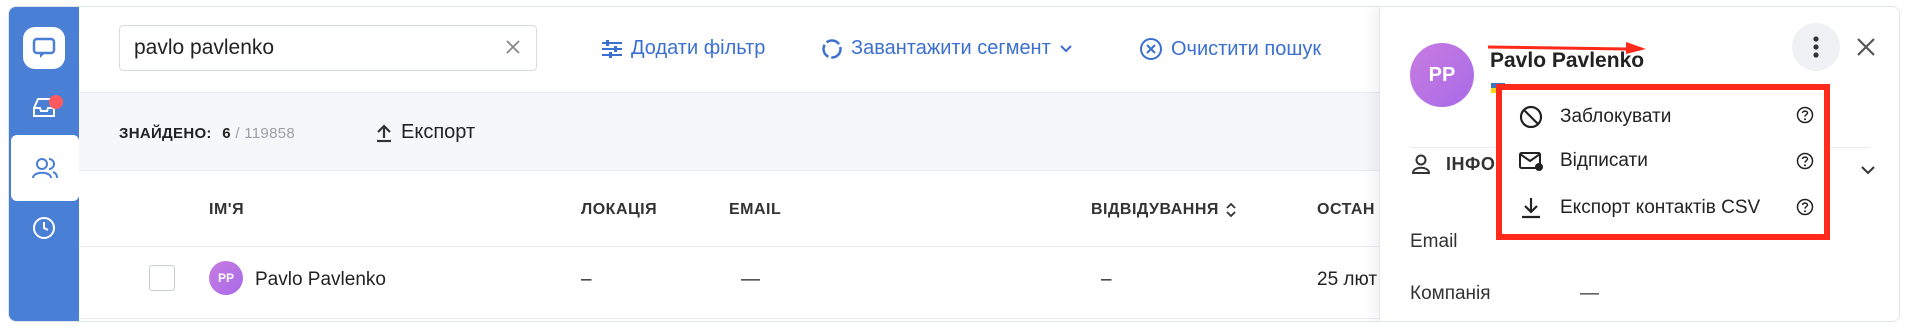 The image size is (1908, 328). I want to click on info-section-header: ІНФО, so click(1452, 164).